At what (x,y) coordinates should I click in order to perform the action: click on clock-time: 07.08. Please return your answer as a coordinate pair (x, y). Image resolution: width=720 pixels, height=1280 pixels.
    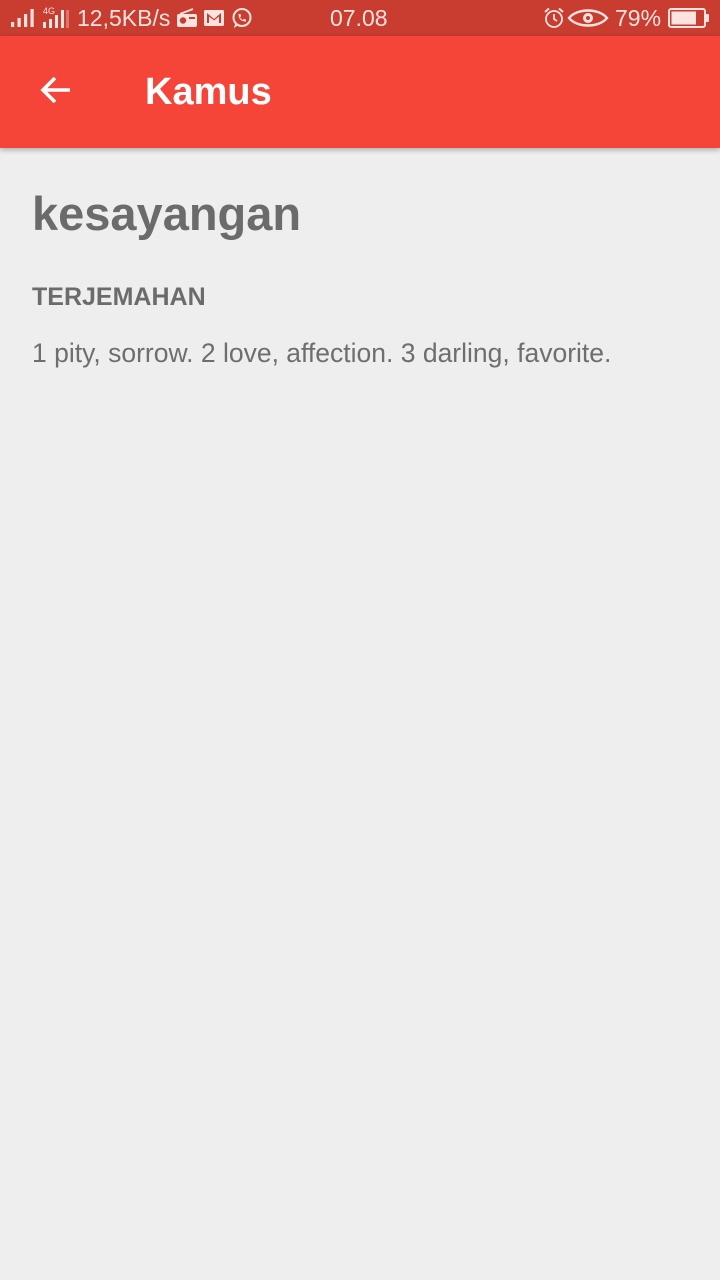
    Looking at the image, I should click on (359, 17).